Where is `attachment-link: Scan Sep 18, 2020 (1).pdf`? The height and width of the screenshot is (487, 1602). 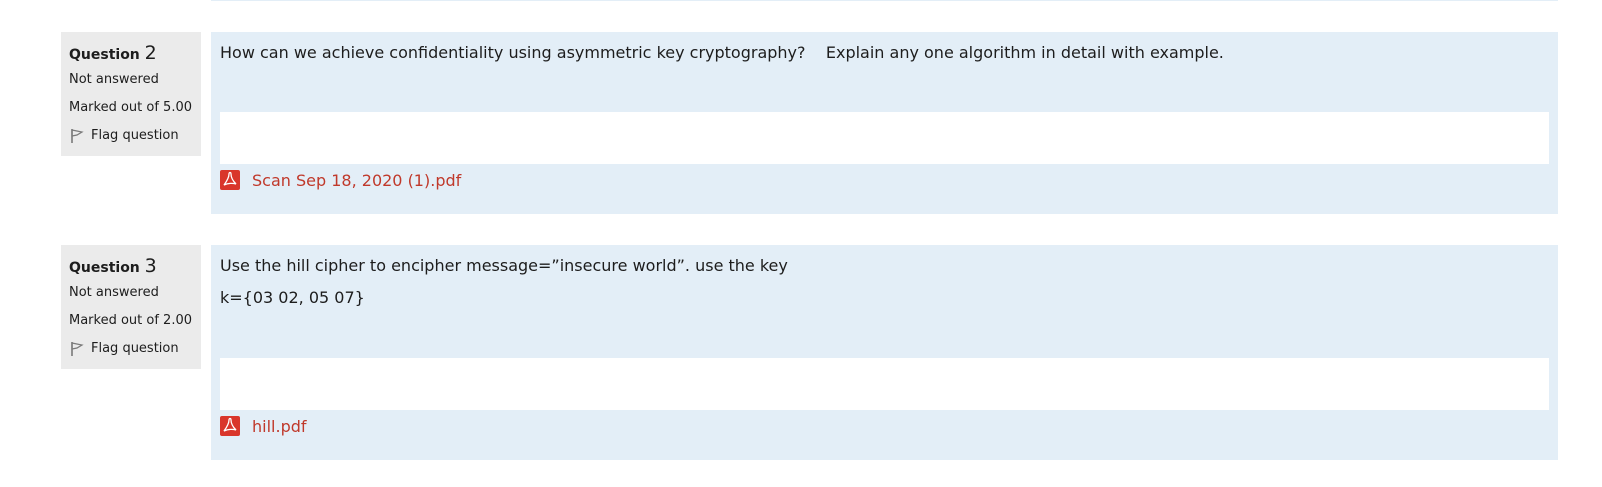 attachment-link: Scan Sep 18, 2020 (1).pdf is located at coordinates (884, 180).